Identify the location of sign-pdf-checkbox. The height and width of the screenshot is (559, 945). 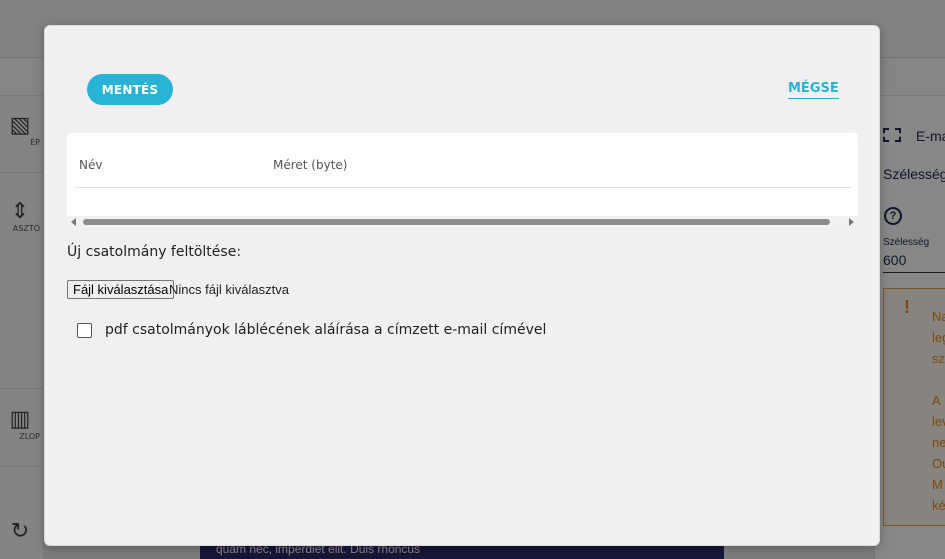
(84, 330).